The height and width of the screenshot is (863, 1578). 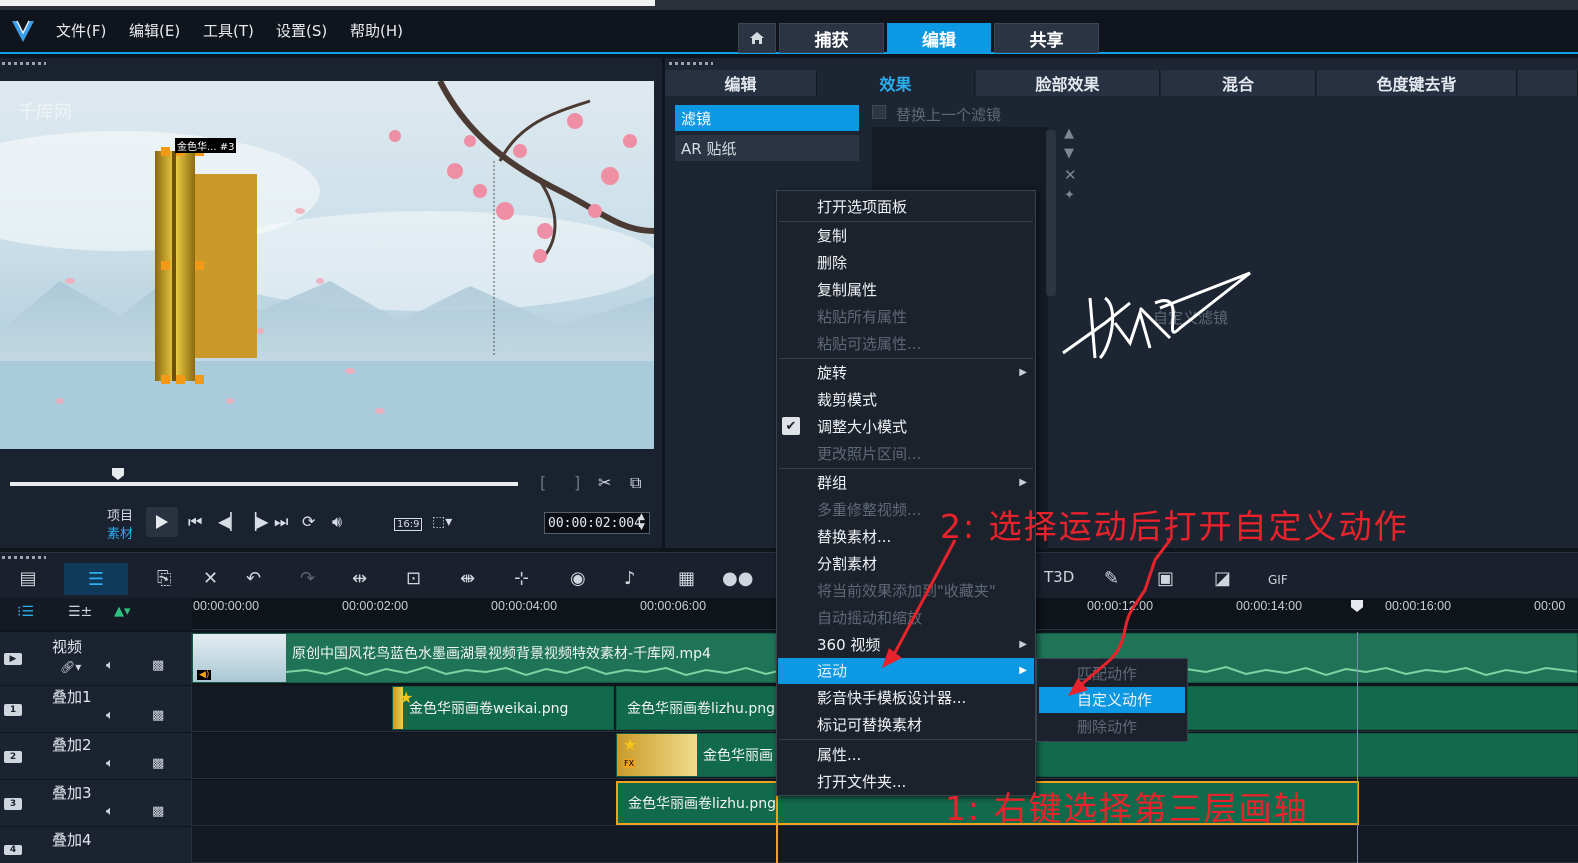 What do you see at coordinates (413, 578) in the screenshot?
I see `track-manager-icon: ⊡` at bounding box center [413, 578].